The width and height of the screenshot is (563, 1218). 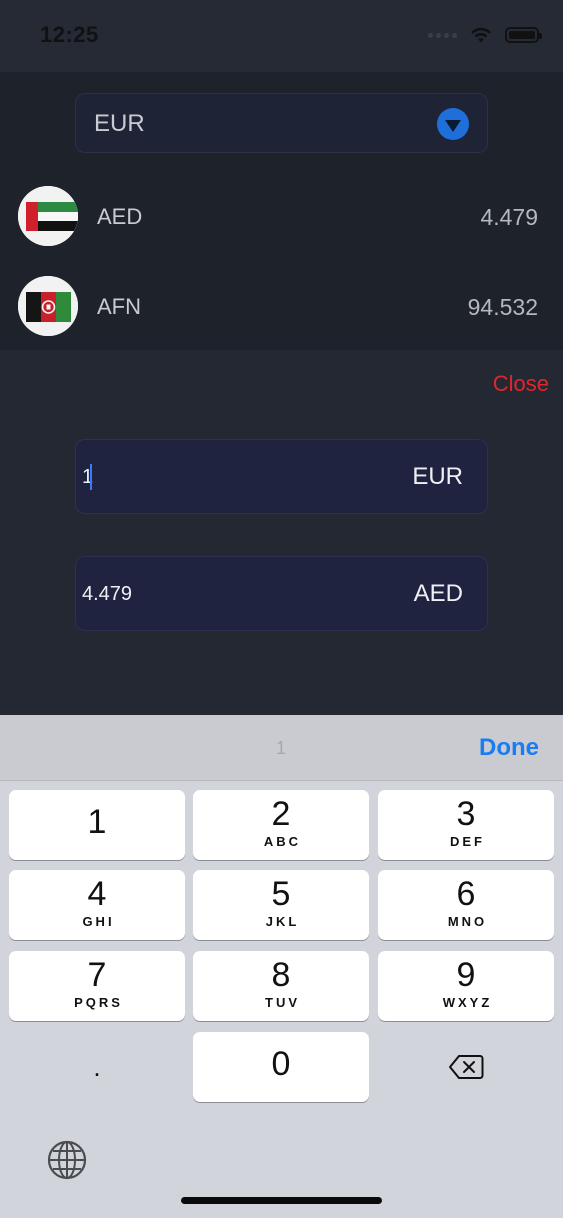 What do you see at coordinates (119, 306) in the screenshot?
I see `rate-code: AFN` at bounding box center [119, 306].